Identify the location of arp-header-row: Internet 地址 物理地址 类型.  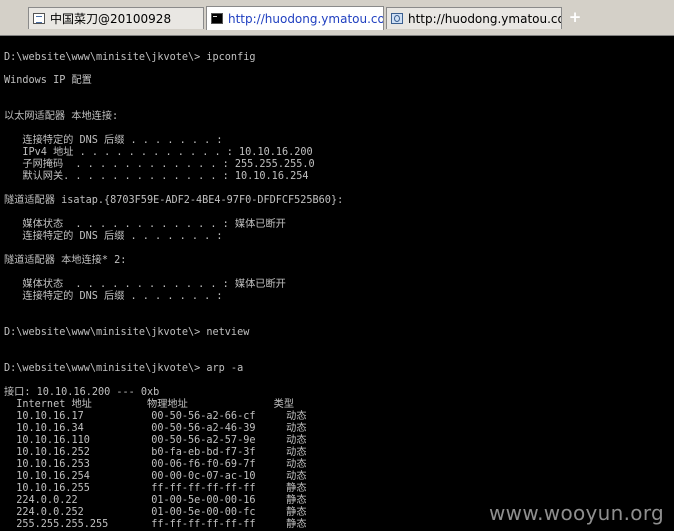
(149, 404).